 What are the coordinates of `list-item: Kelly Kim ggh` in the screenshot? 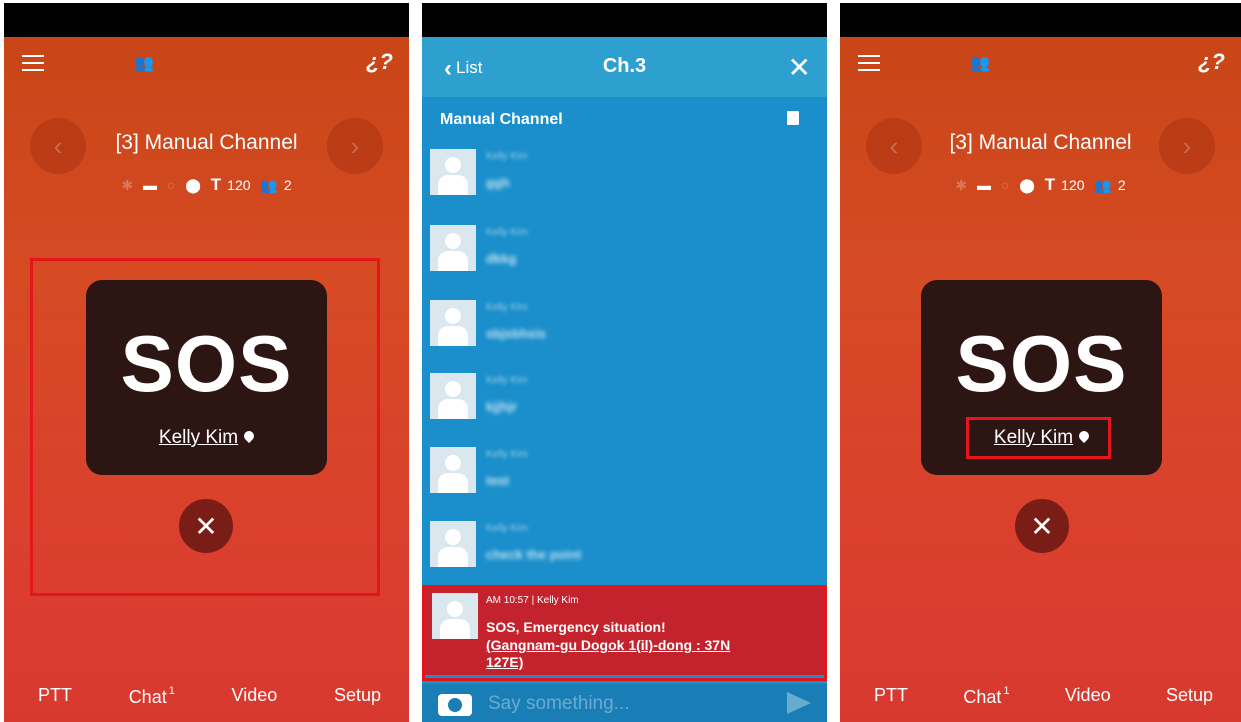 It's located at (623, 182).